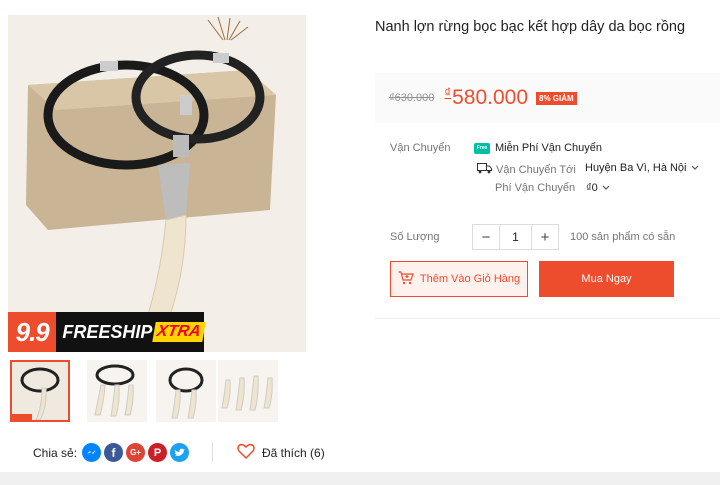 This screenshot has height=485, width=720. Describe the element at coordinates (92, 452) in the screenshot. I see `messenger-icon` at that location.